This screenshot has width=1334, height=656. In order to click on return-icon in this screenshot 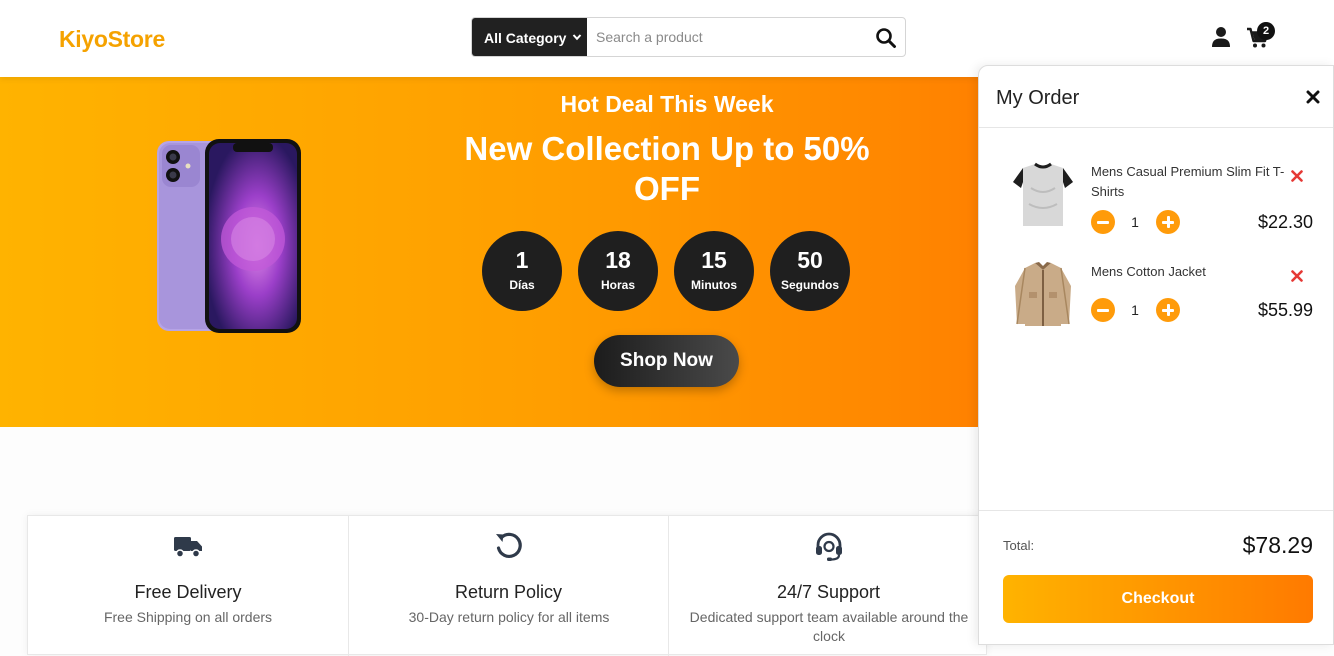, I will do `click(509, 545)`.